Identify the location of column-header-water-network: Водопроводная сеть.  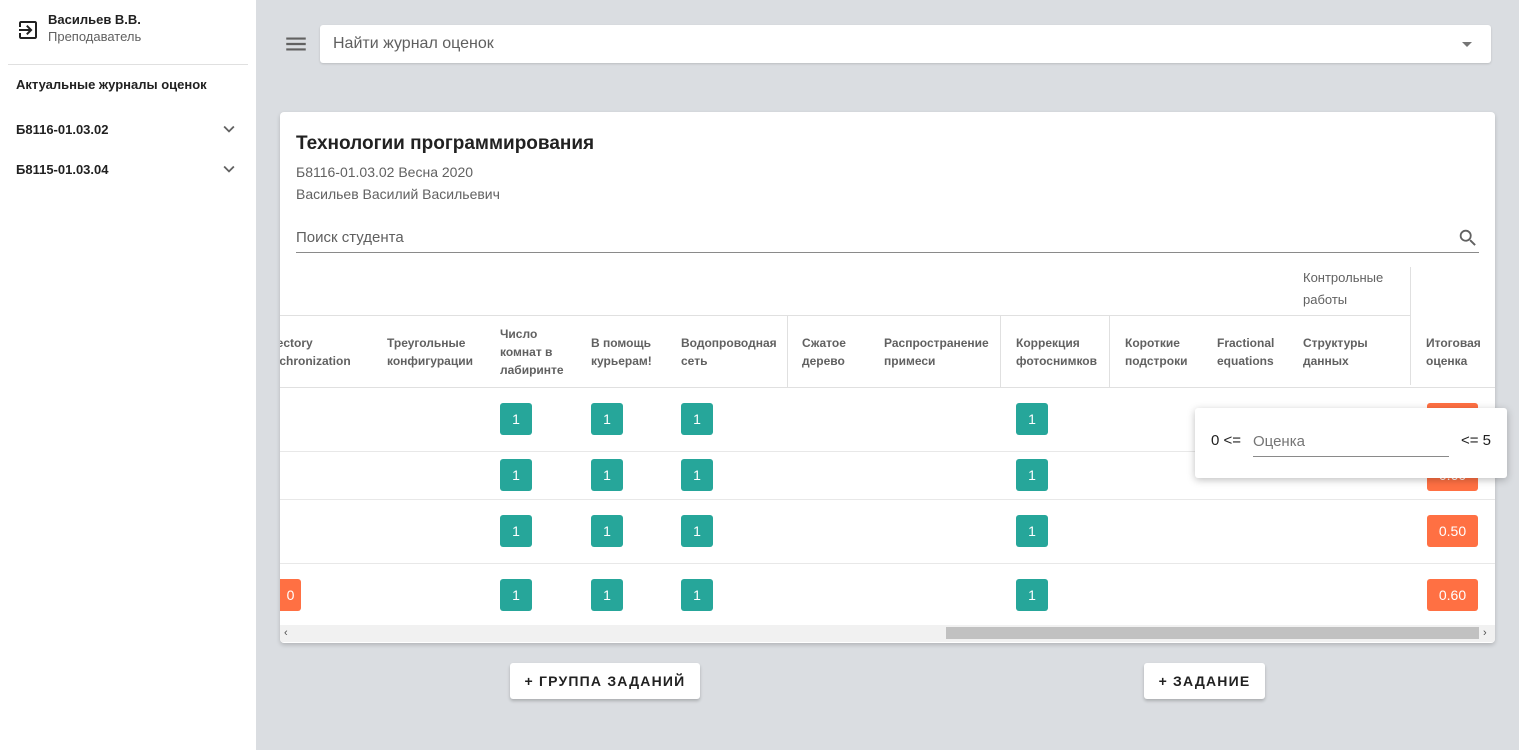
(731, 351).